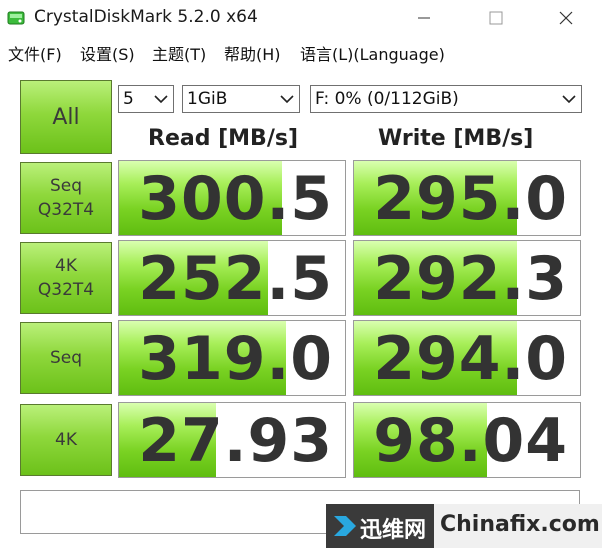 This screenshot has width=602, height=548. What do you see at coordinates (345, 526) in the screenshot?
I see `arrow-logo-icon` at bounding box center [345, 526].